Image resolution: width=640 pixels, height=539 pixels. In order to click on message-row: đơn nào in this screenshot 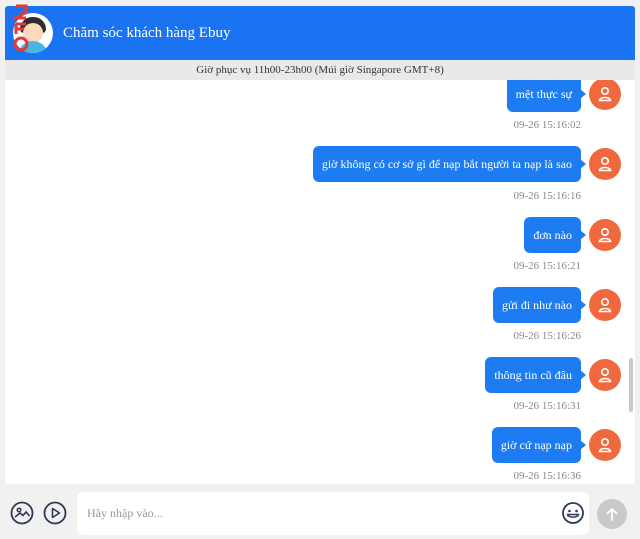, I will do `click(572, 235)`.